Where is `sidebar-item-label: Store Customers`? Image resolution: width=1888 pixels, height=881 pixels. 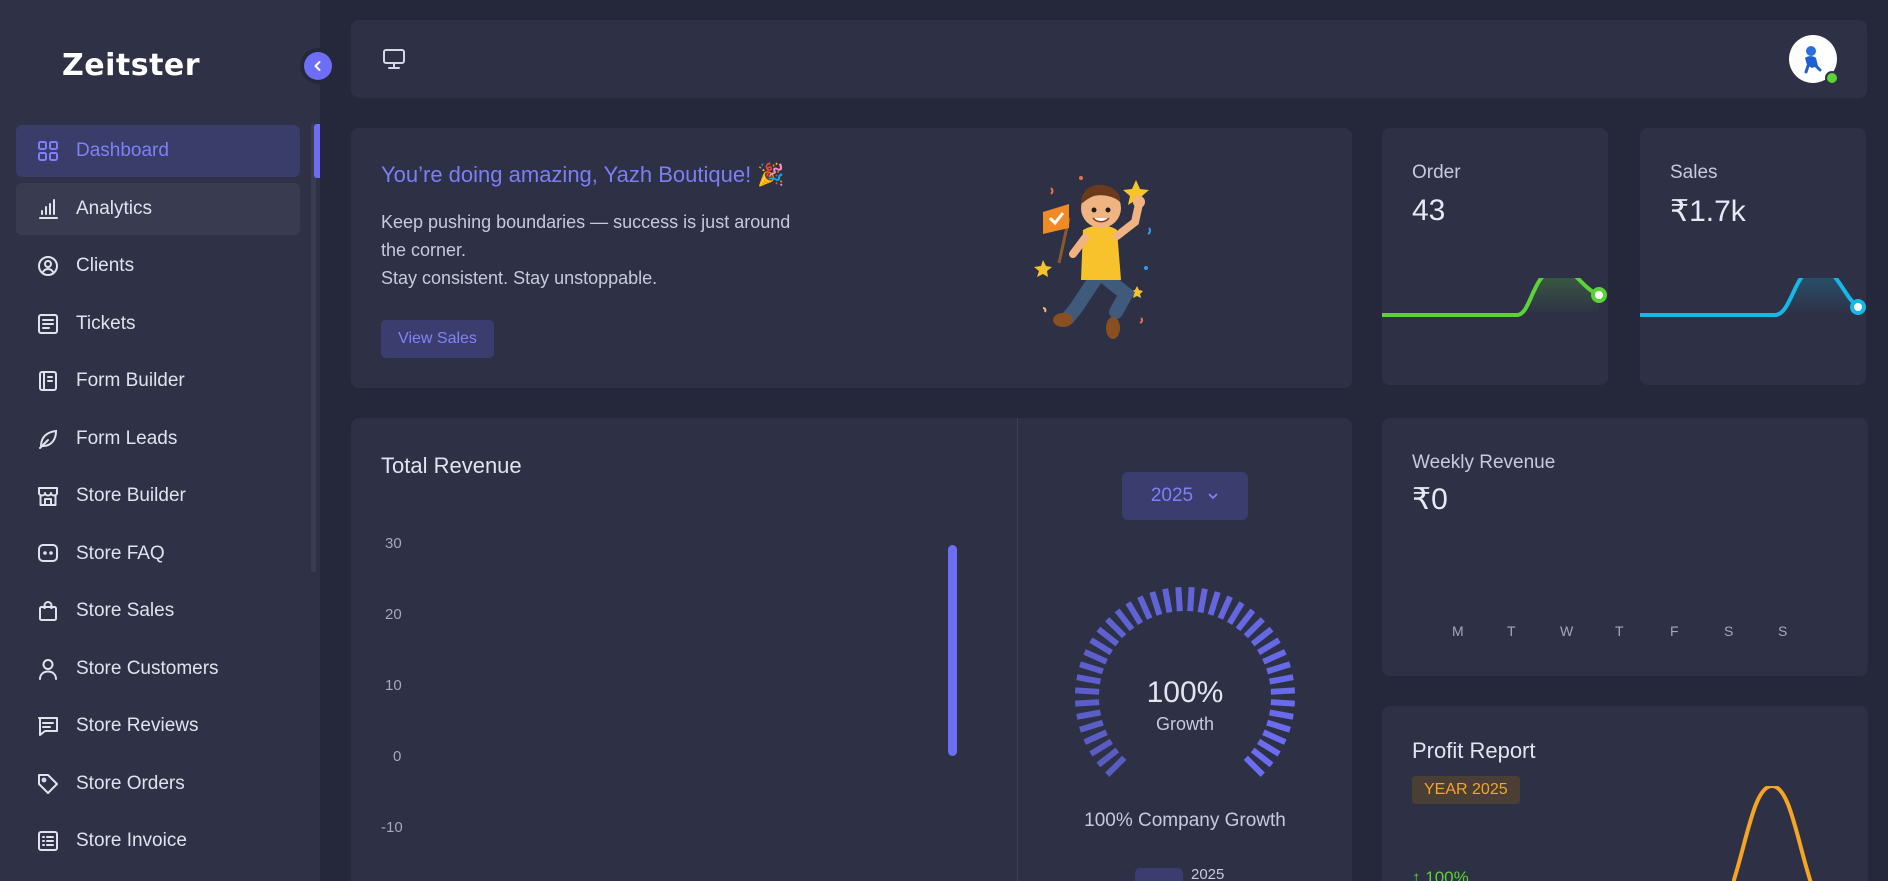
sidebar-item-label: Store Customers is located at coordinates (147, 668).